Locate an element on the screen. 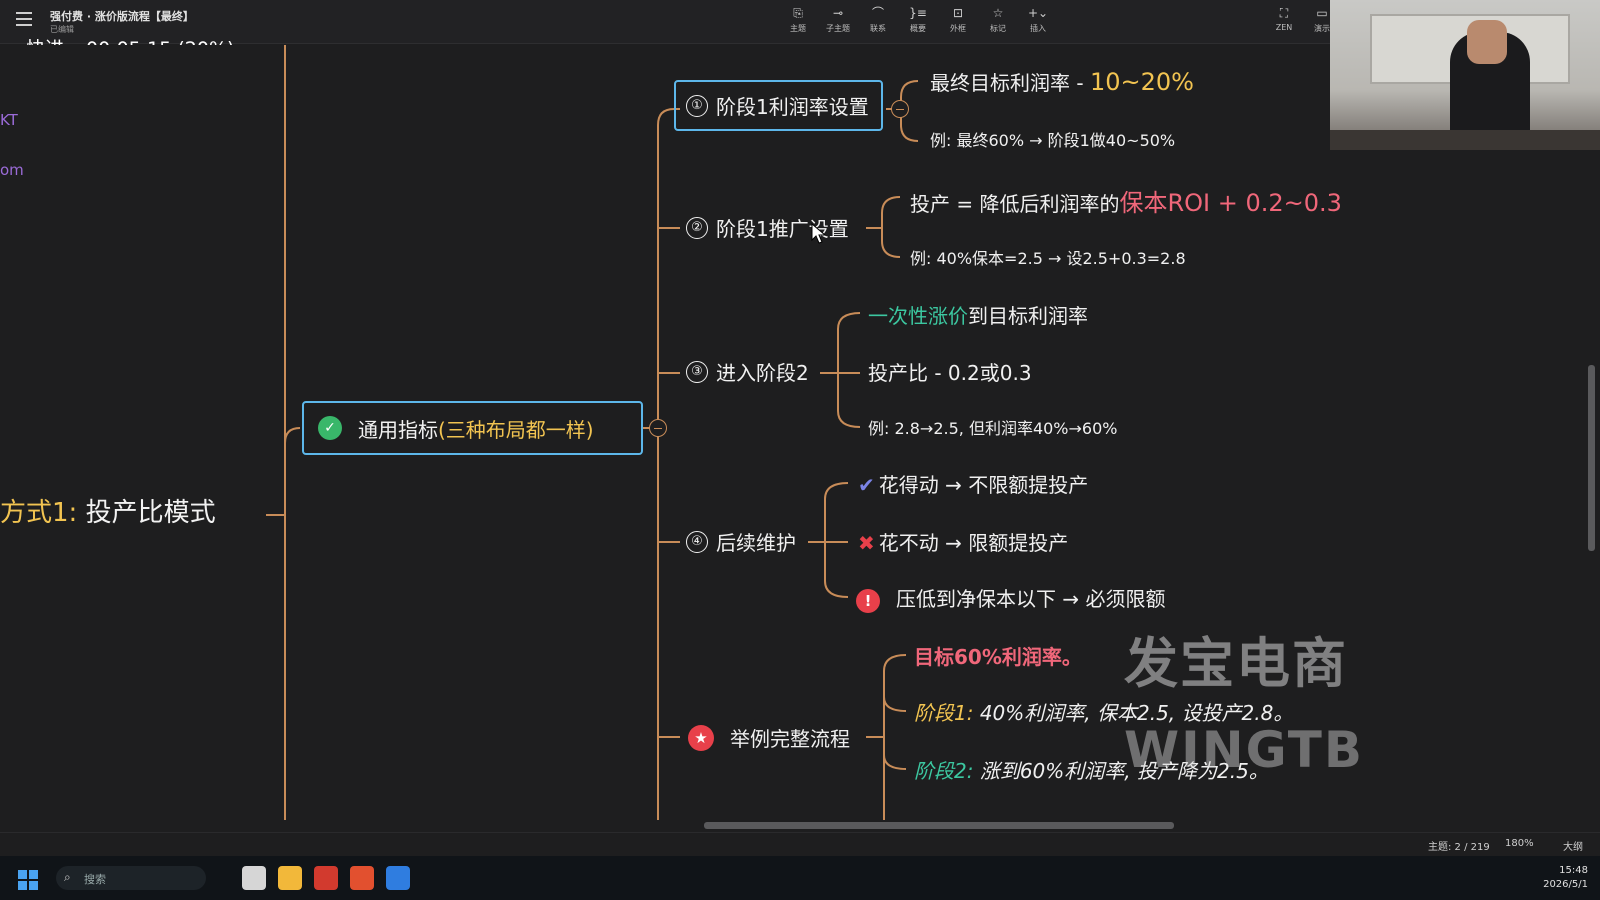  system-clock: 15:48 2026/5/1 is located at coordinates (1563, 878).